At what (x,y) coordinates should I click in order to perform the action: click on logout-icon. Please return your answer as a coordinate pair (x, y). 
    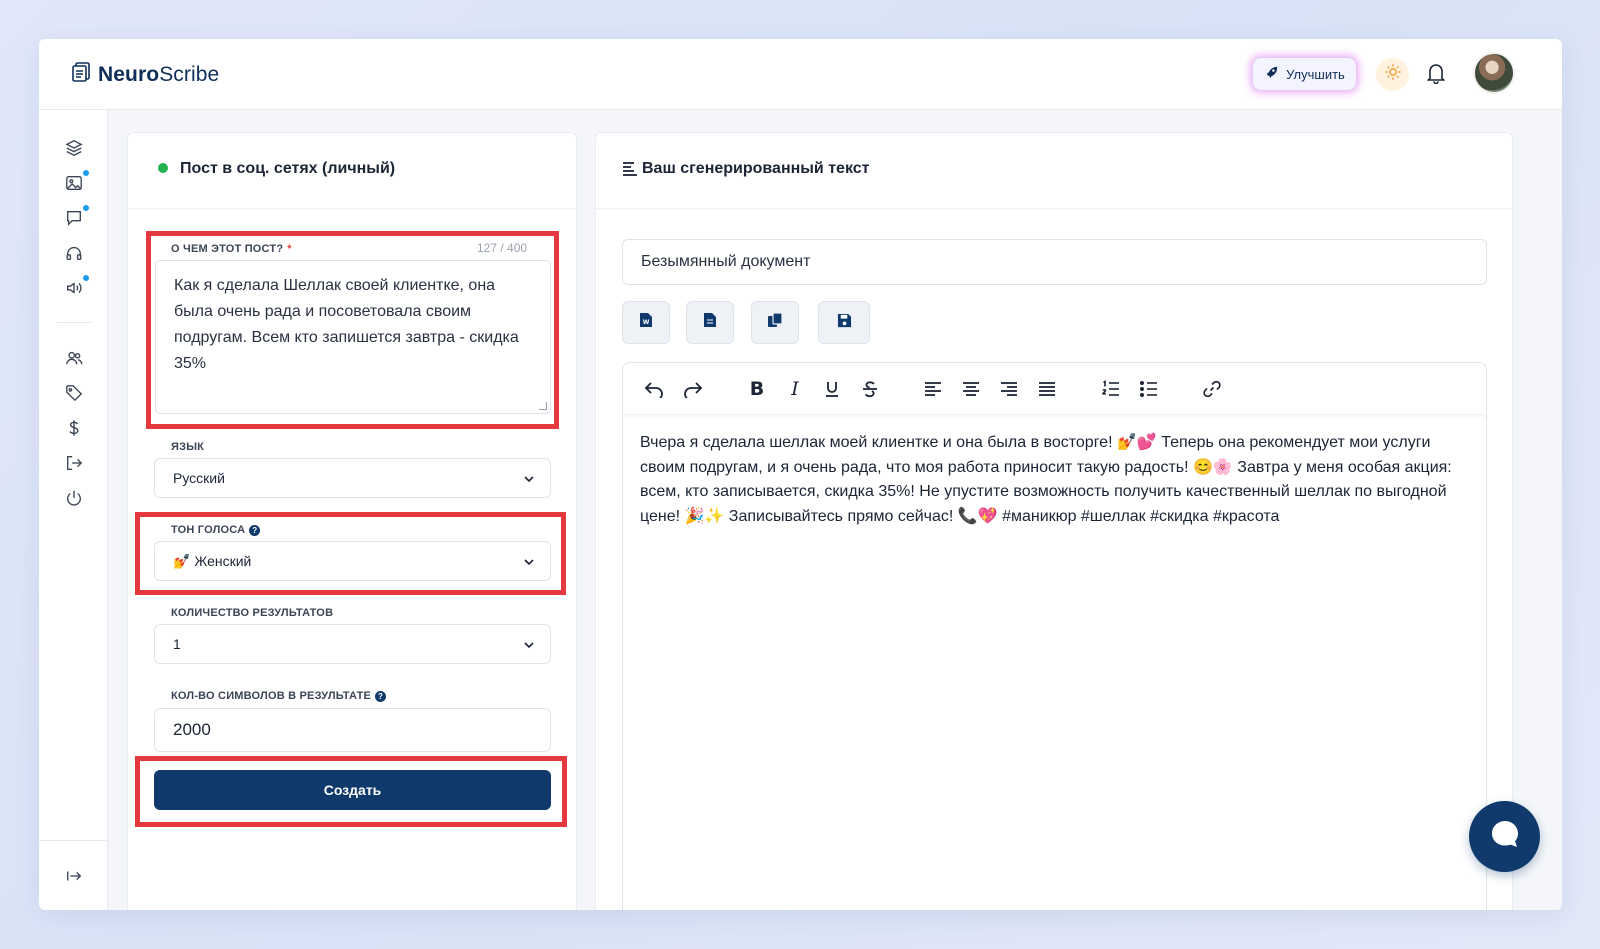
    Looking at the image, I should click on (74, 463).